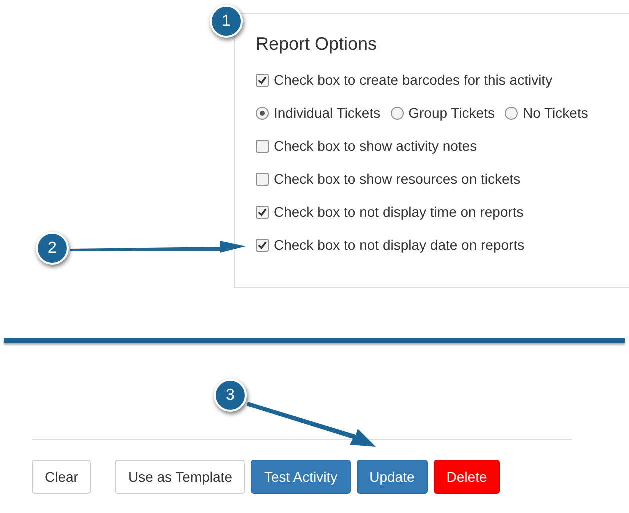  Describe the element at coordinates (62, 477) in the screenshot. I see `action-button: Clear` at that location.